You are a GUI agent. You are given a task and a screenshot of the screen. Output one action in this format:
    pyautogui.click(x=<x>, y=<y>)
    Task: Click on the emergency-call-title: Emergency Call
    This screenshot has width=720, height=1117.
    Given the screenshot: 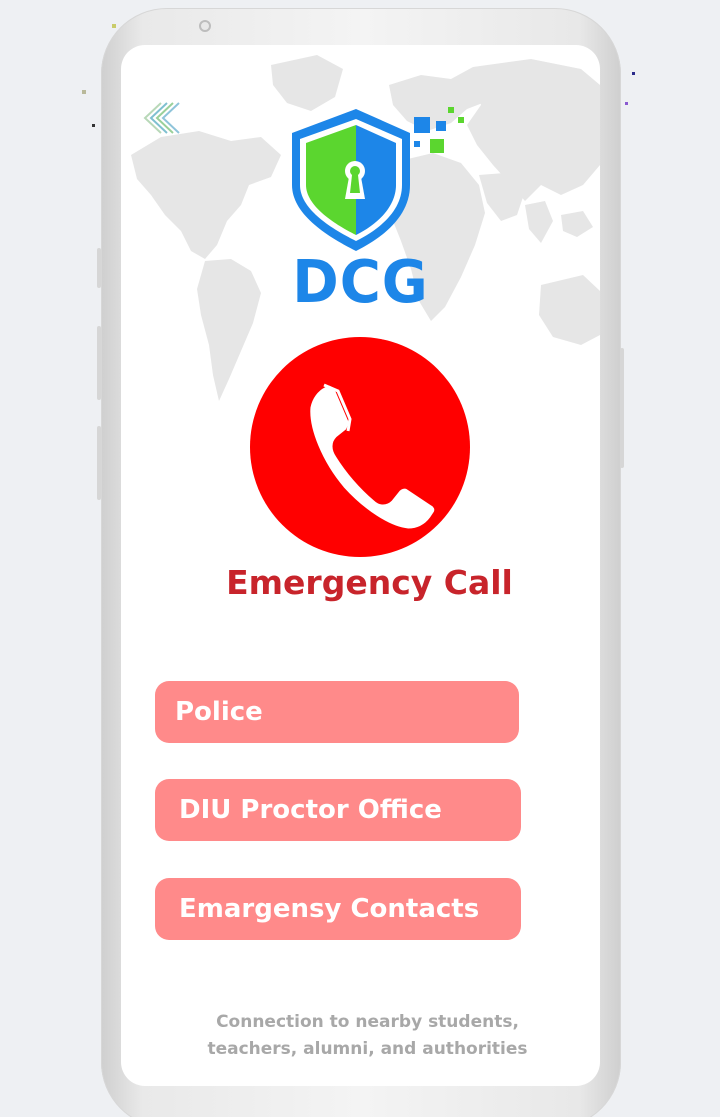 What is the action you would take?
    pyautogui.click(x=369, y=582)
    